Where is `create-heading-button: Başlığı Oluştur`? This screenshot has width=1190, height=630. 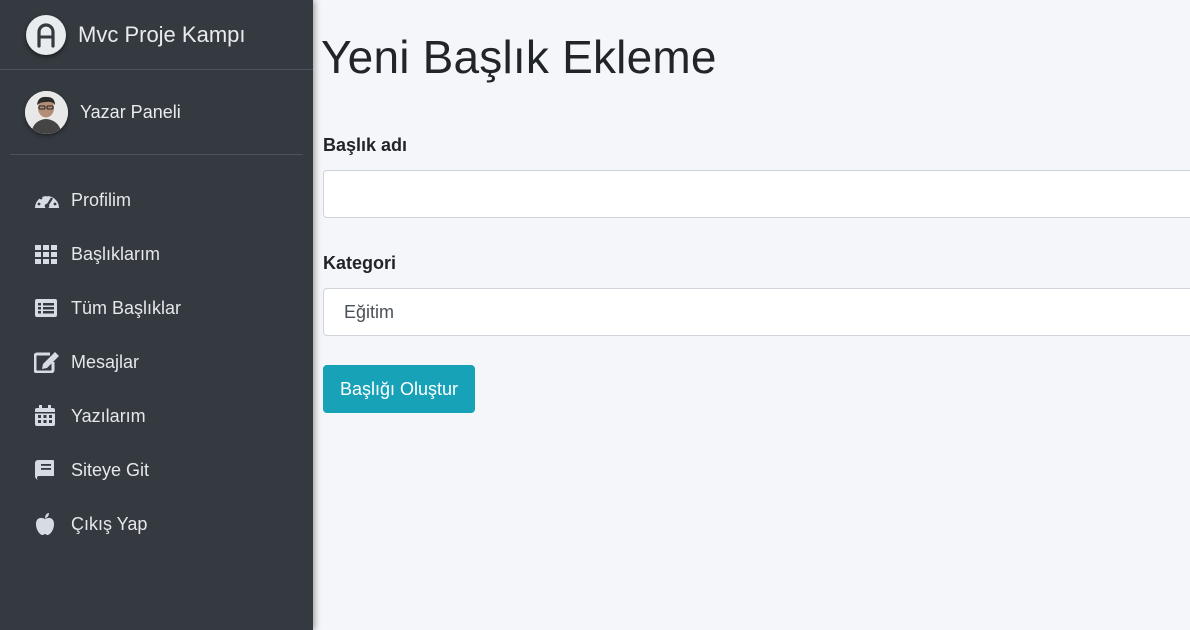 create-heading-button: Başlığı Oluştur is located at coordinates (399, 389).